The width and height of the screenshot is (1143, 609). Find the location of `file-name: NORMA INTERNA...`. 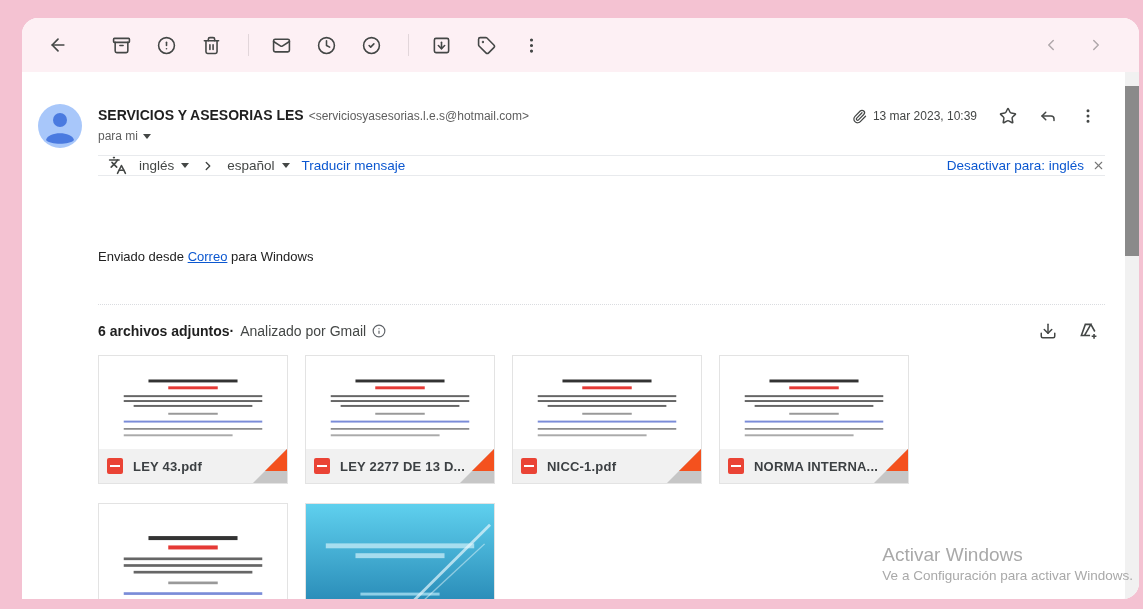

file-name: NORMA INTERNA... is located at coordinates (816, 466).